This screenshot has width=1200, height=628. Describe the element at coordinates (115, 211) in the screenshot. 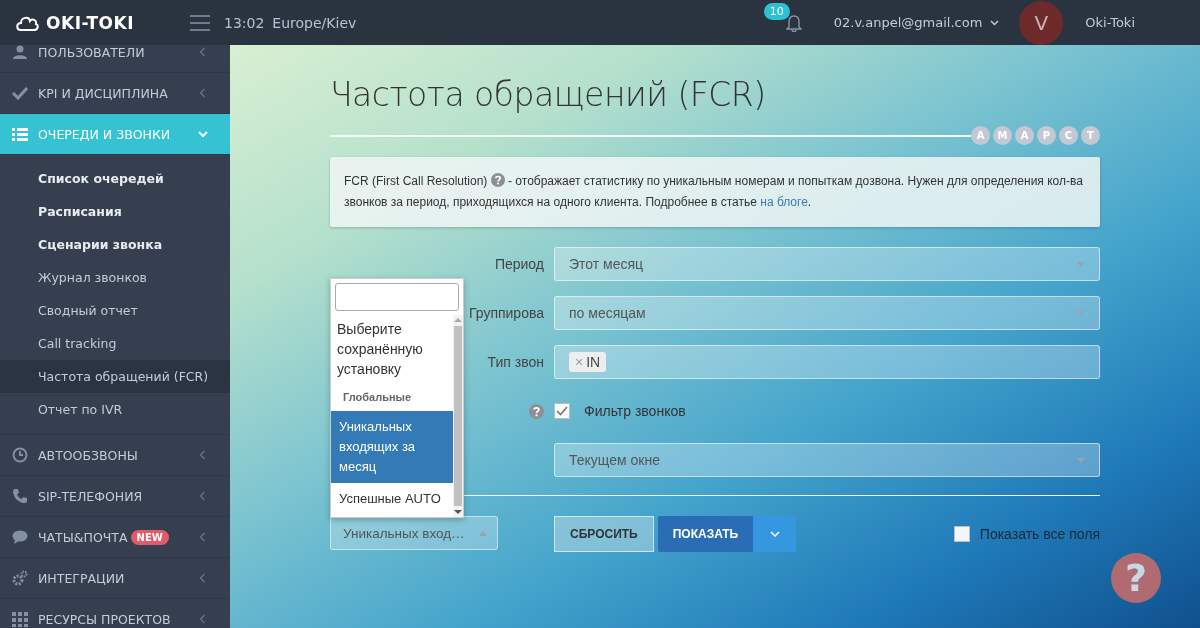

I see `submenu-item: Расписания` at that location.